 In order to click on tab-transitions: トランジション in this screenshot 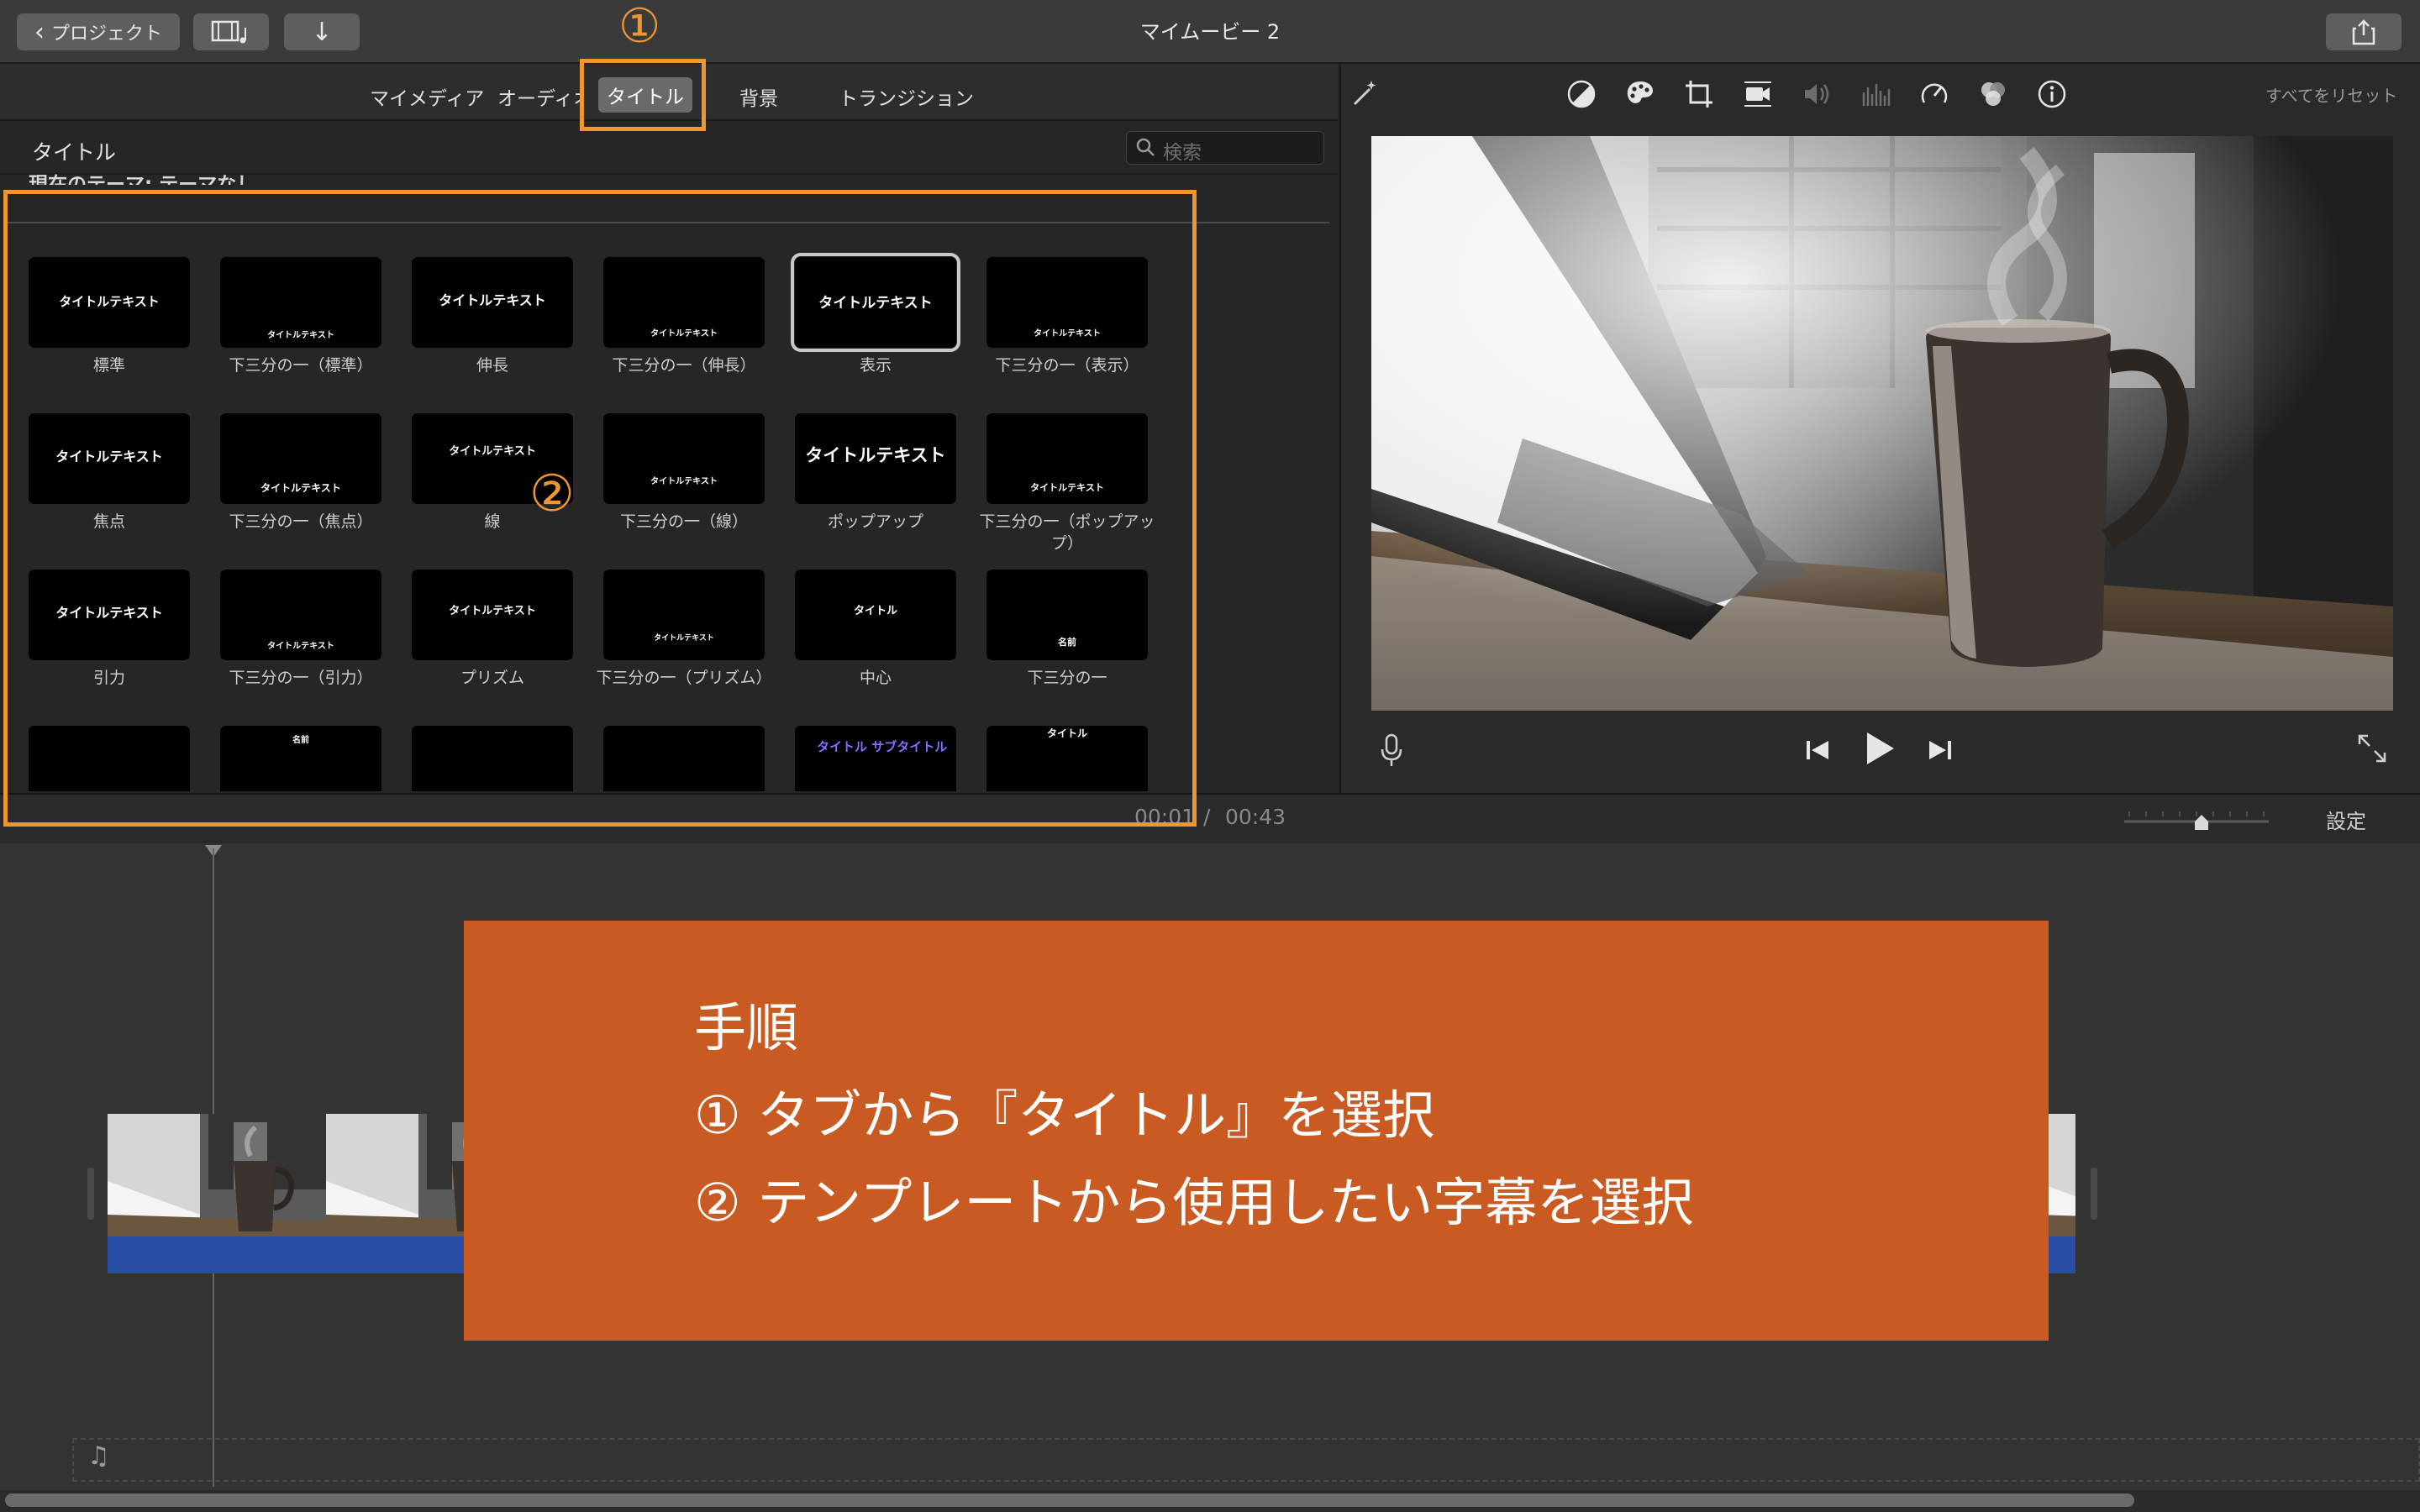, I will do `click(906, 96)`.